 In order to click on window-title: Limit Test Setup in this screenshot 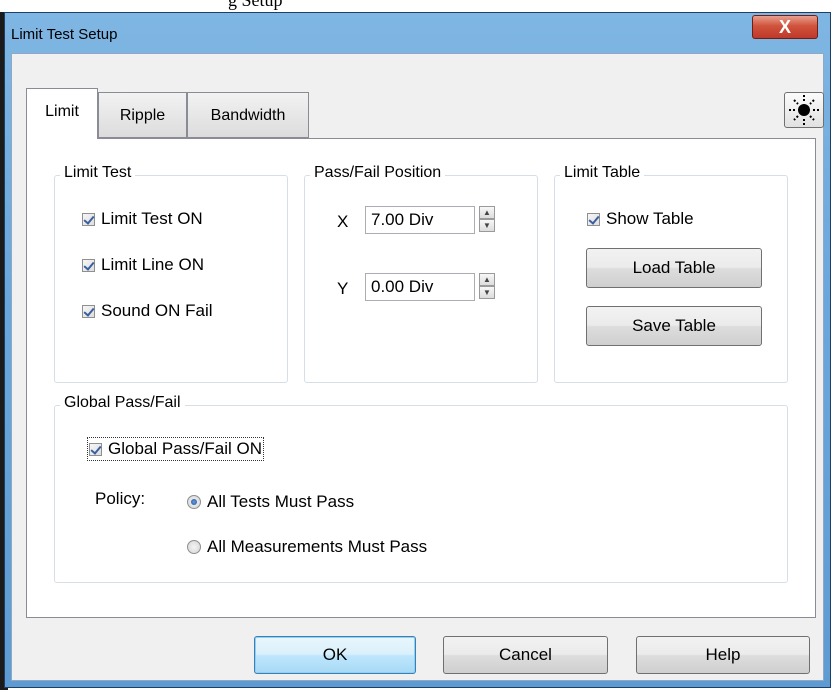, I will do `click(64, 34)`.